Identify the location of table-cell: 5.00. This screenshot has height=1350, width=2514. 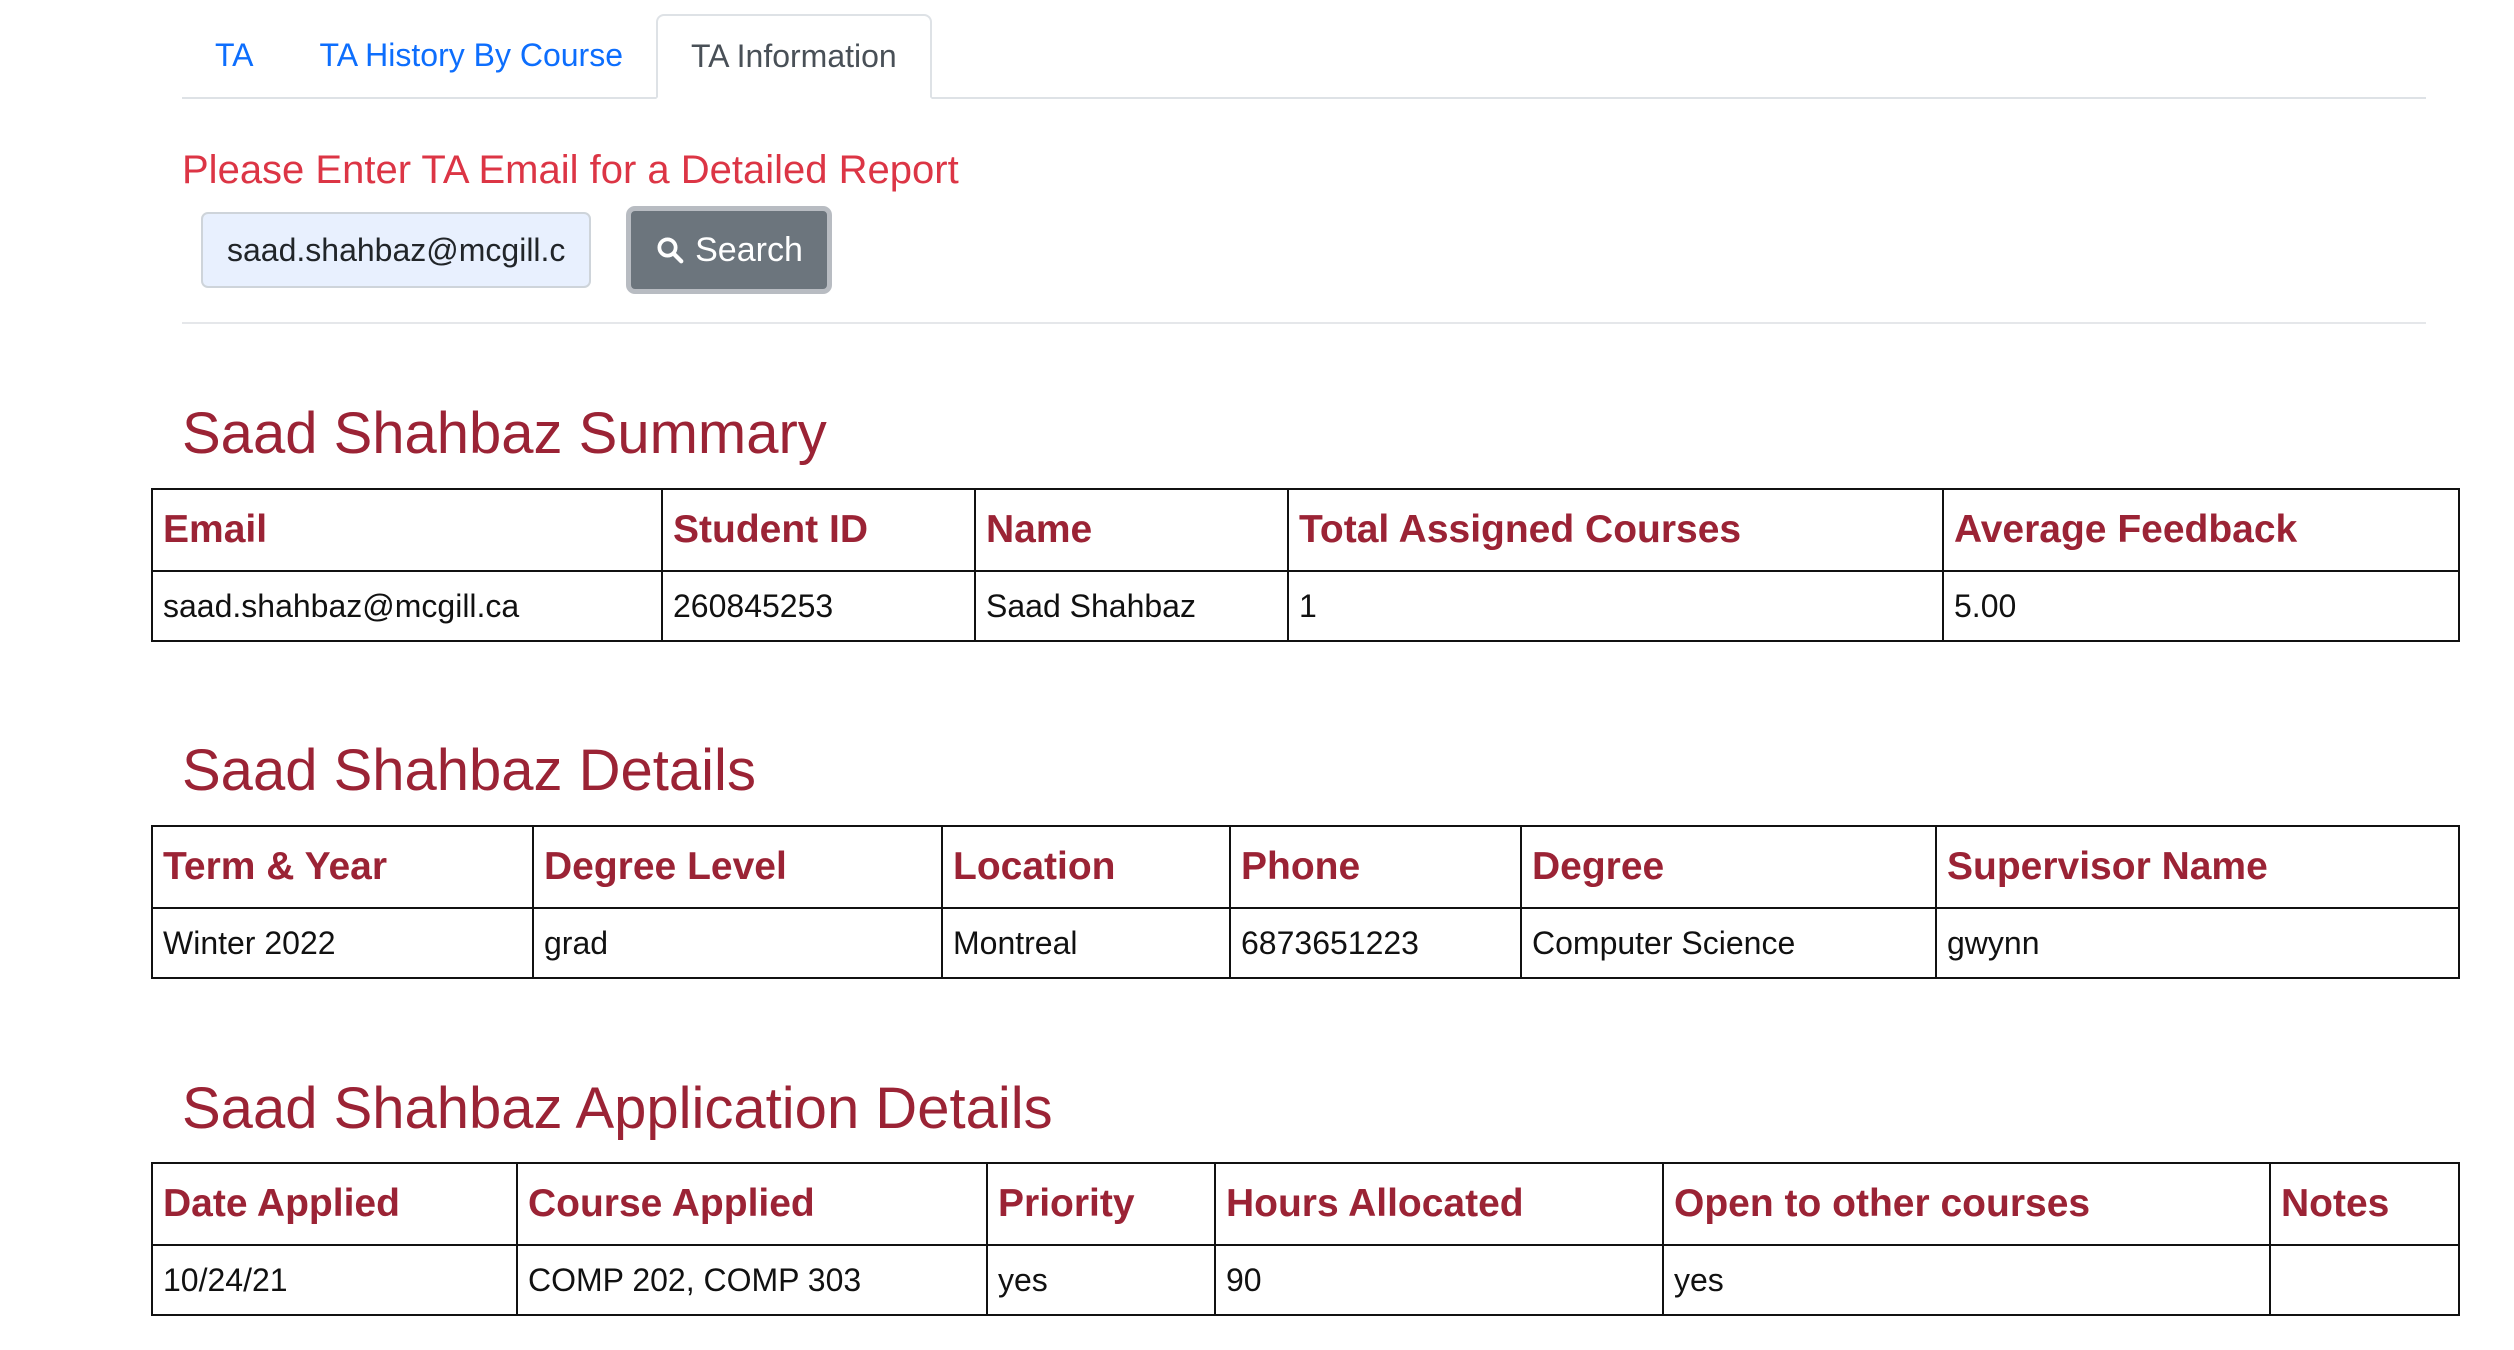
(2201, 606).